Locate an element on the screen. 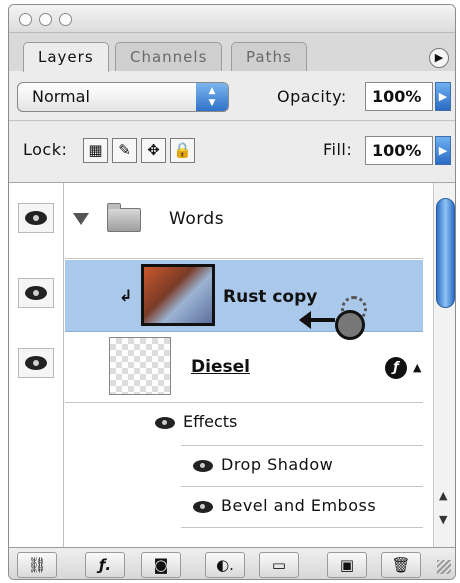  effects-text: Effects is located at coordinates (210, 421).